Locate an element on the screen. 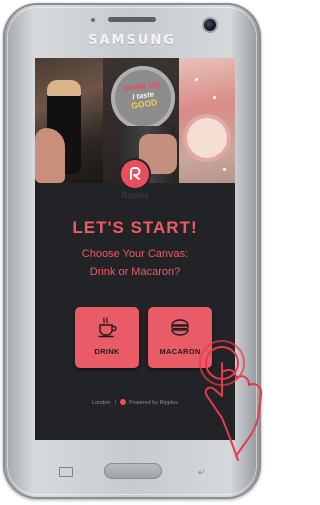  front-camera is located at coordinates (210, 25).